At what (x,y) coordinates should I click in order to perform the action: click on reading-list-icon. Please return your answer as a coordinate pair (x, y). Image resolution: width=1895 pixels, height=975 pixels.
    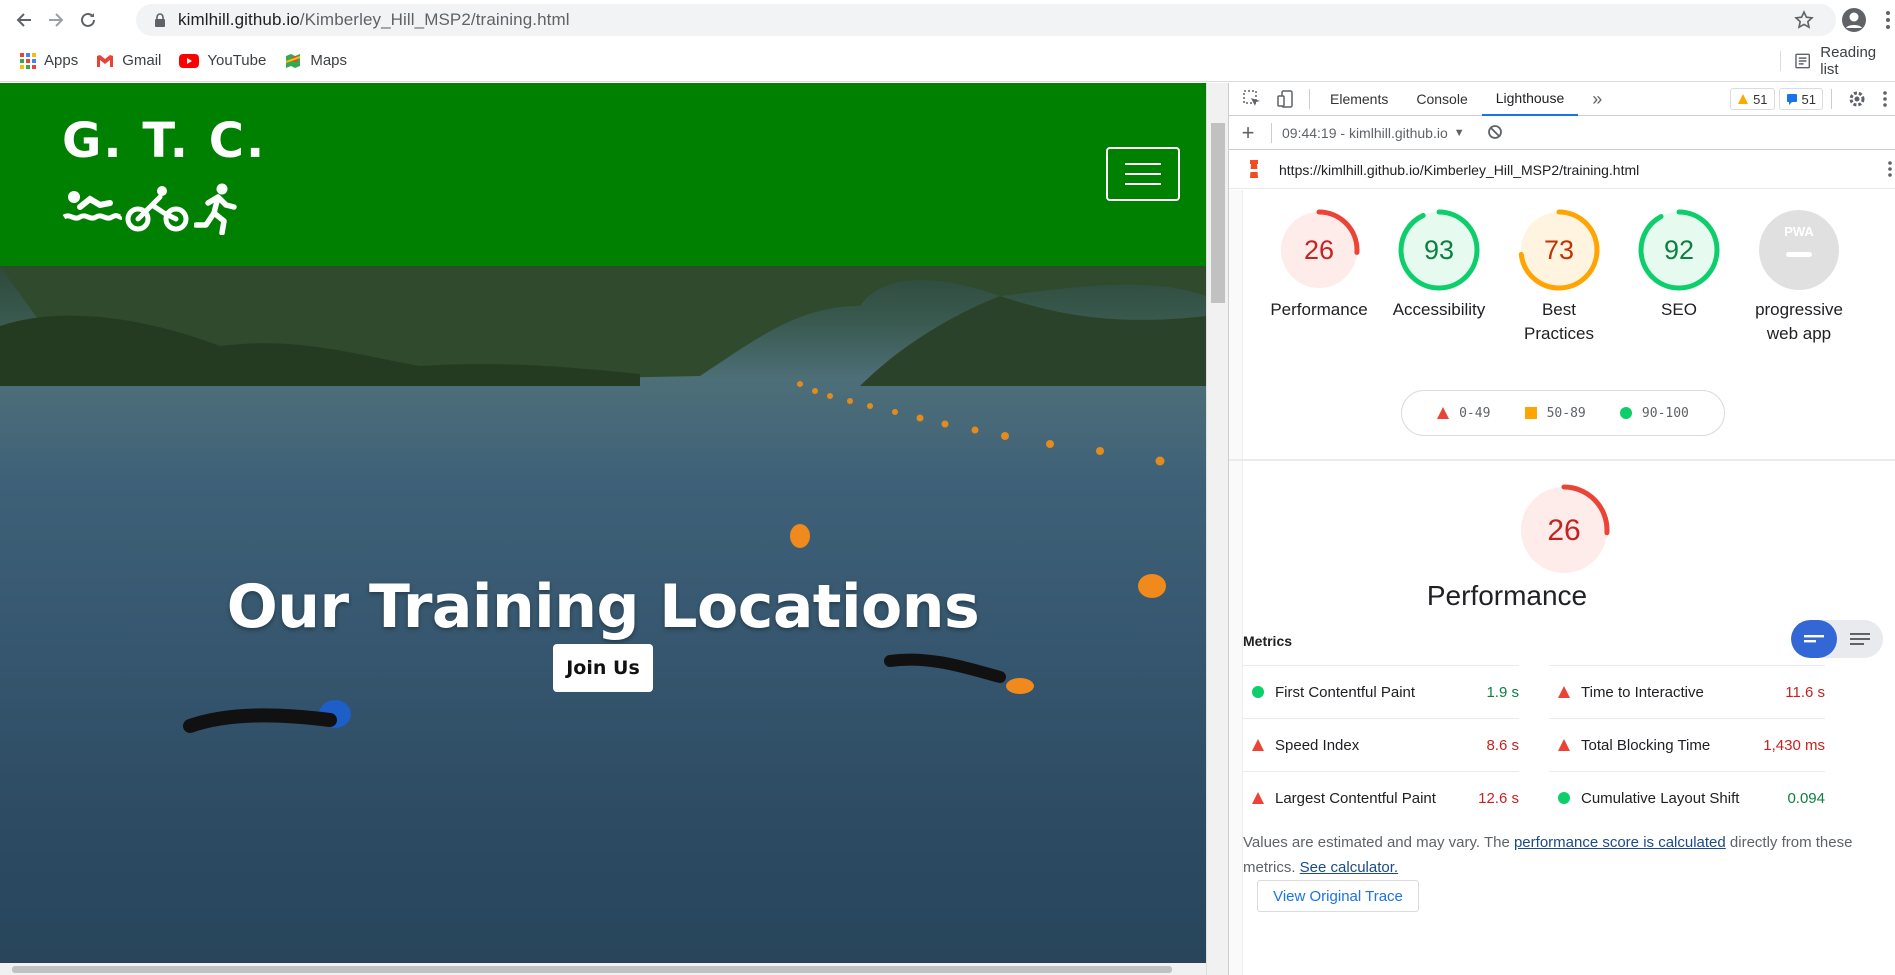
    Looking at the image, I should click on (1803, 61).